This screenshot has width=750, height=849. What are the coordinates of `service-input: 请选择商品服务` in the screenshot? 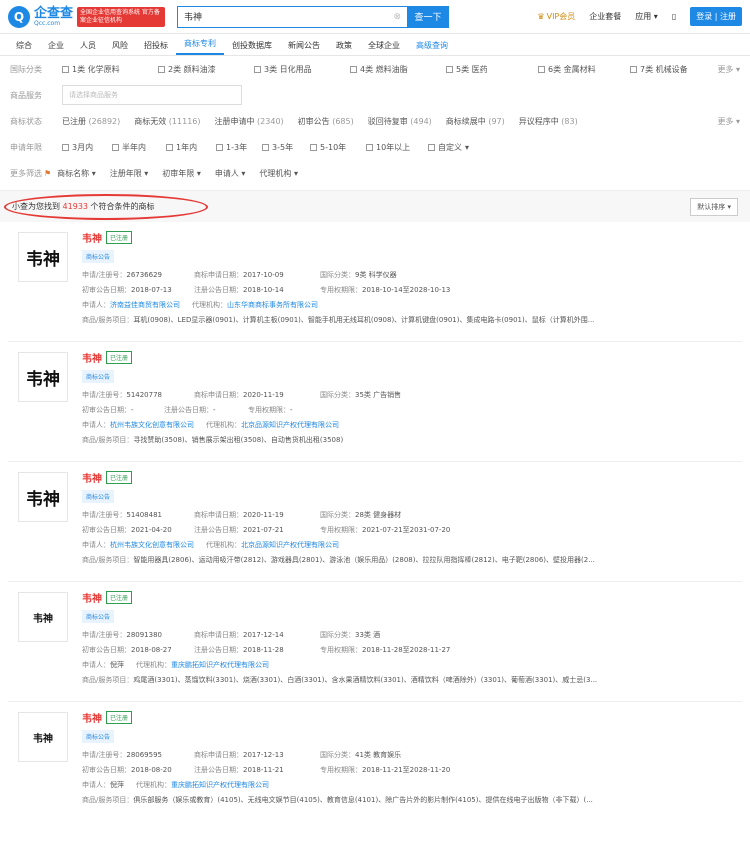 It's located at (152, 95).